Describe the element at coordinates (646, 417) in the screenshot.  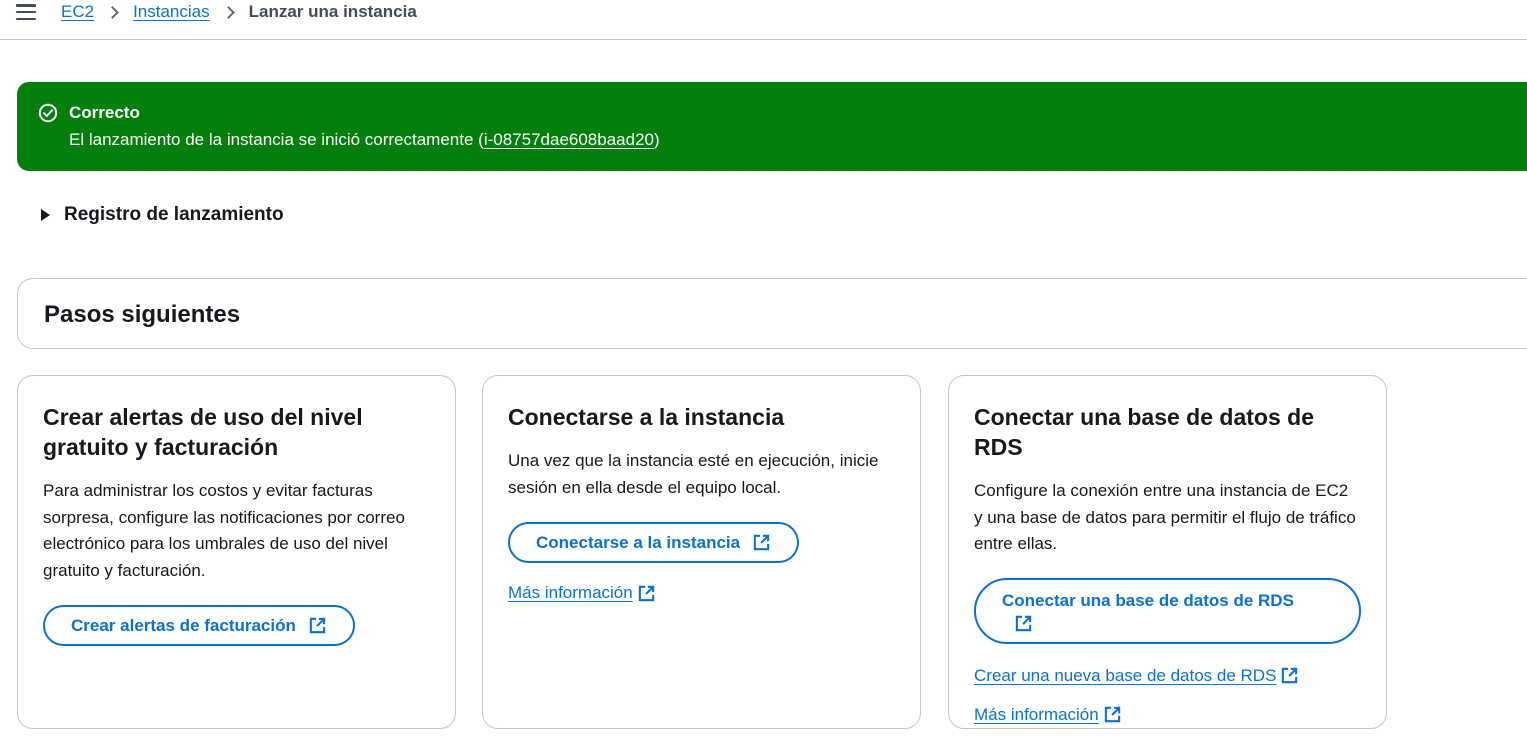
I see `card-title: Conectarse a la instancia` at that location.